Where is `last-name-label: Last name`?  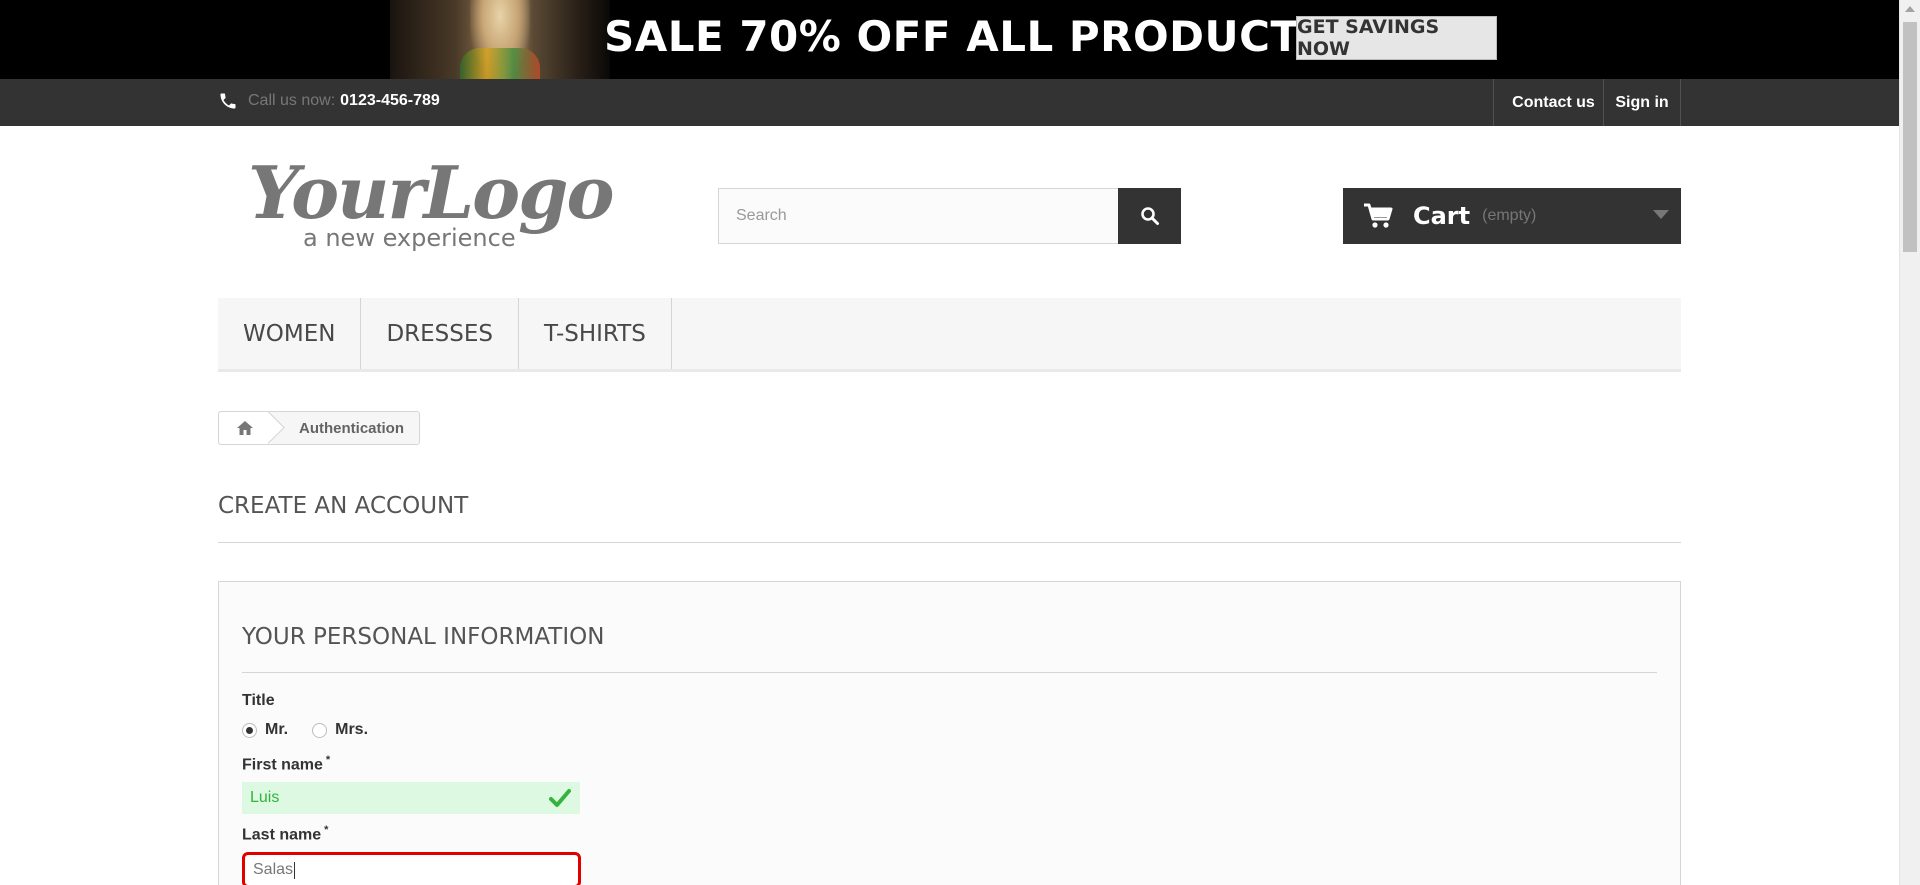 last-name-label: Last name is located at coordinates (282, 835).